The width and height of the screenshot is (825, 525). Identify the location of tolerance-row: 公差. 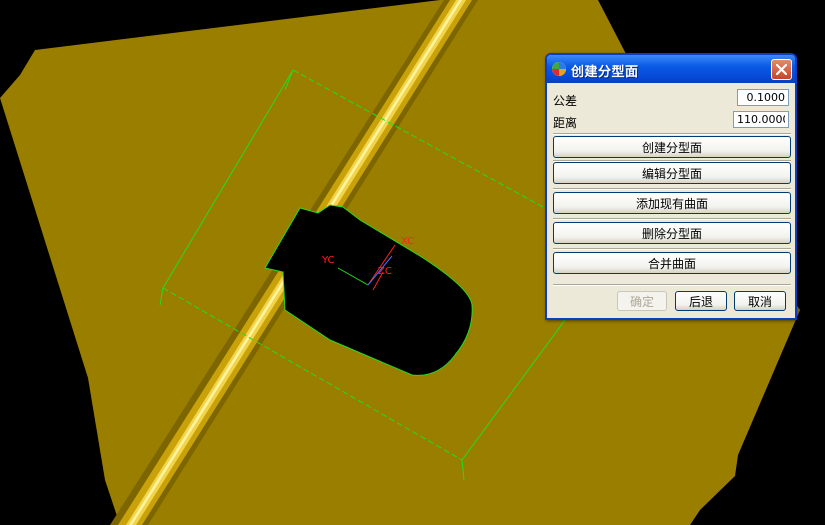
(671, 99).